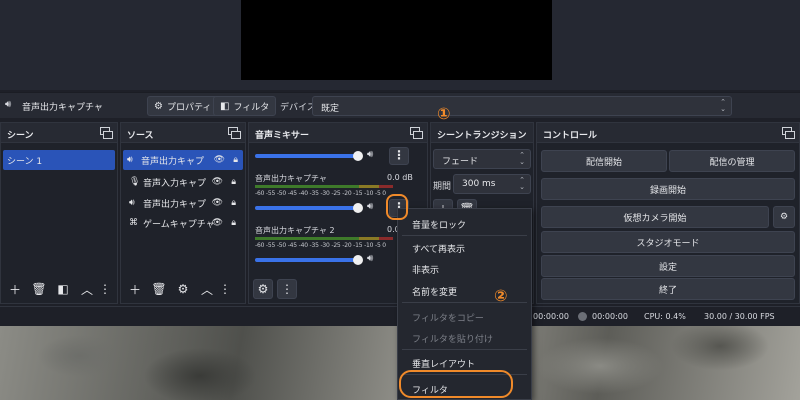 The width and height of the screenshot is (800, 400). Describe the element at coordinates (291, 178) in the screenshot. I see `channel-name: 音声出力キャプチャ` at that location.